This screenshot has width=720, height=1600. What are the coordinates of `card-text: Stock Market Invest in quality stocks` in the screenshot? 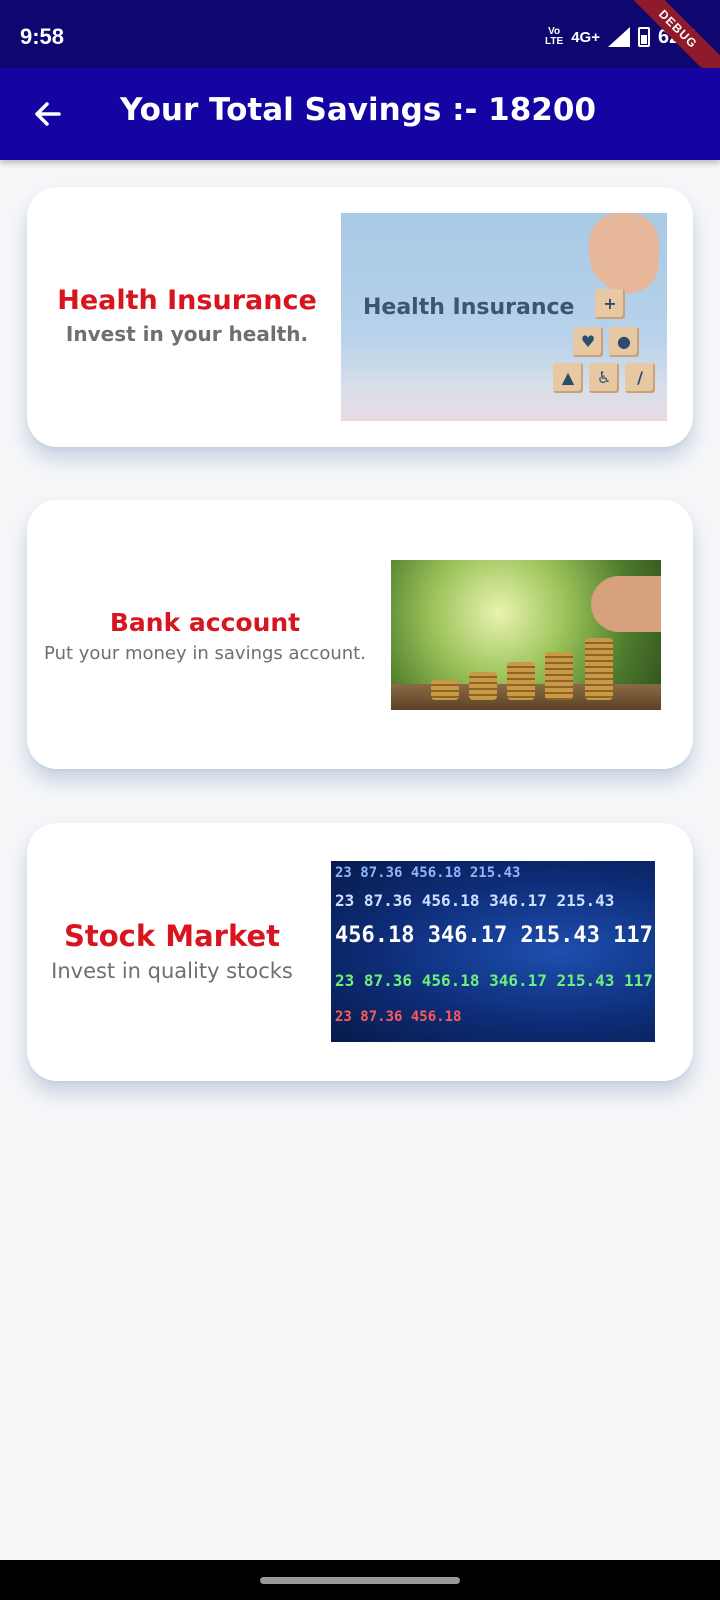 It's located at (172, 951).